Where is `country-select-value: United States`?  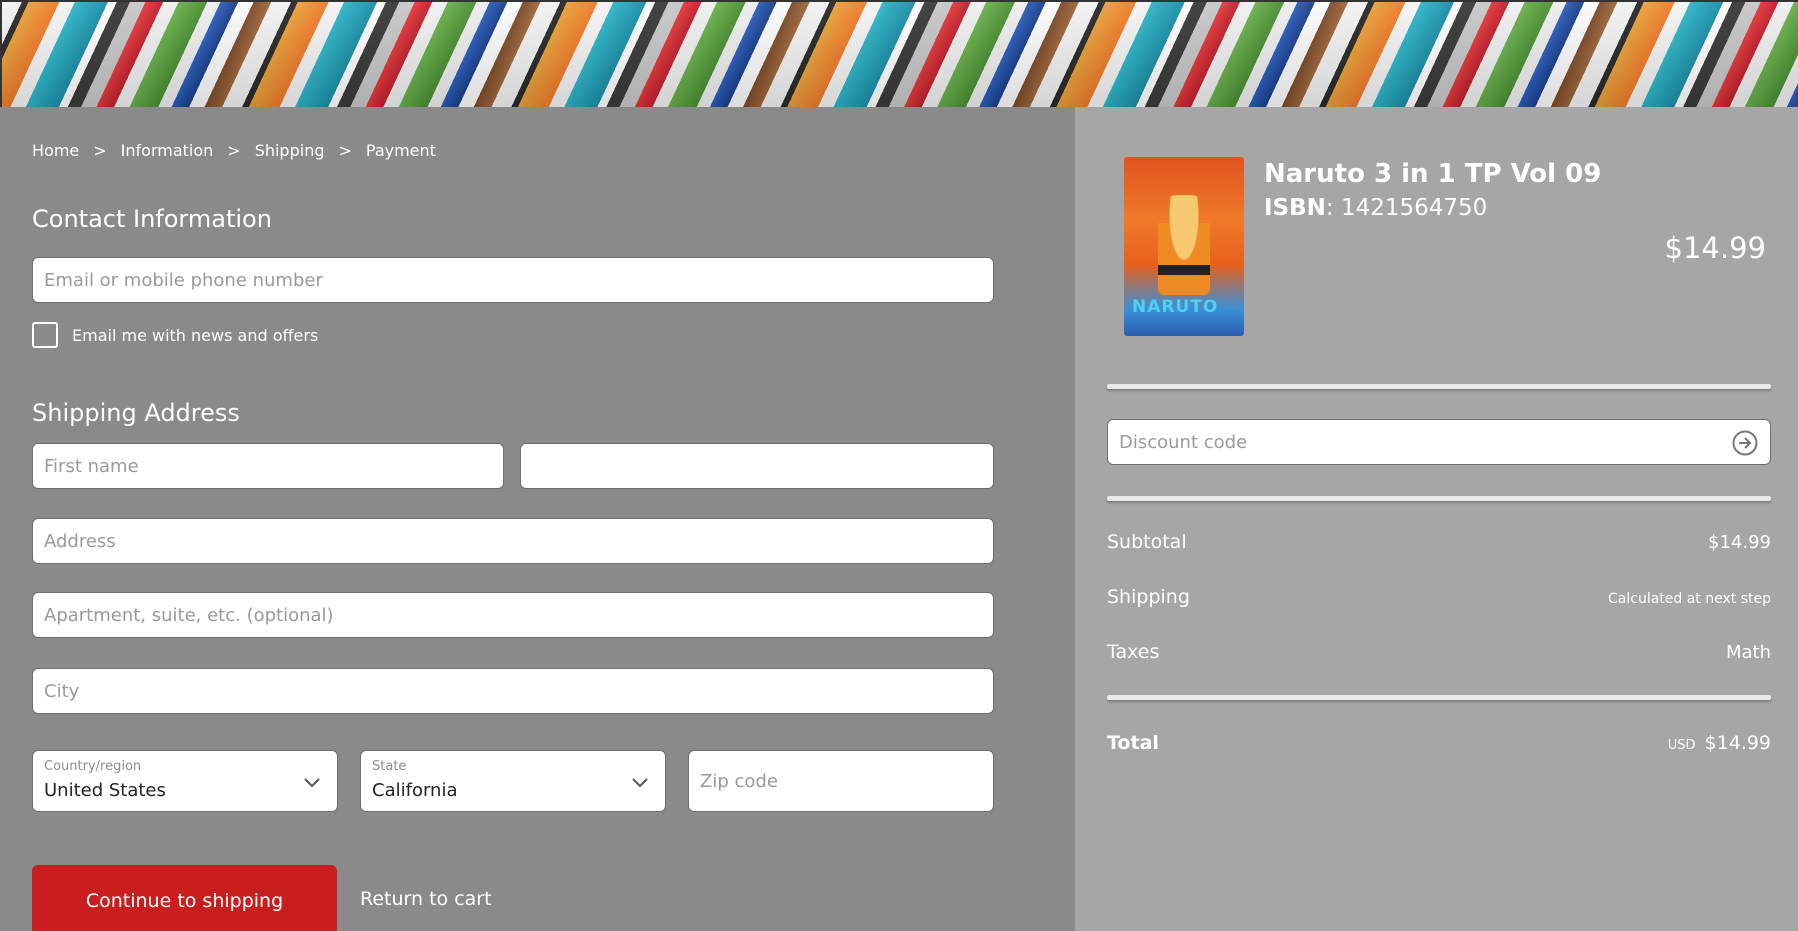 country-select-value: United States is located at coordinates (105, 790).